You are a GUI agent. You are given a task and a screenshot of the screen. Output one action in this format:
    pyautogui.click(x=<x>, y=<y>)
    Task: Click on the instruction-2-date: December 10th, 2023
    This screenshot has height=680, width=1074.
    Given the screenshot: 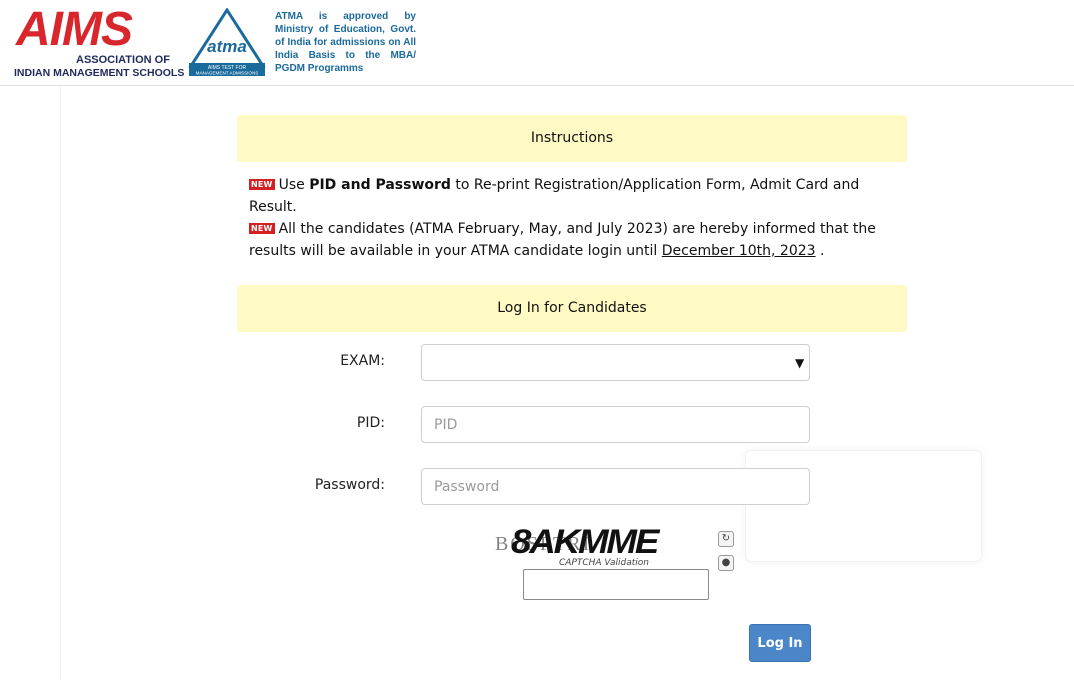 What is the action you would take?
    pyautogui.click(x=738, y=251)
    